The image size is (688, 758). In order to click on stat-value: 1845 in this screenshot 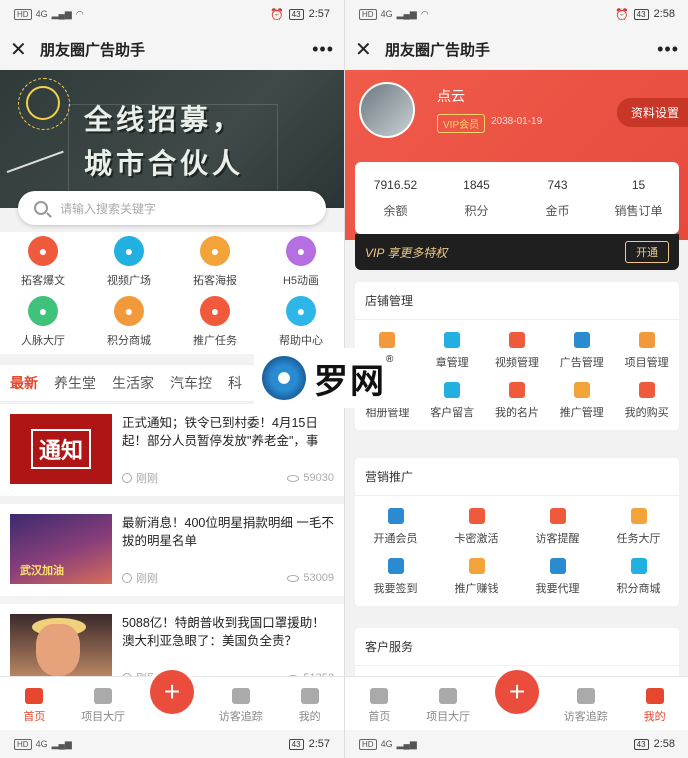, I will do `click(476, 184)`.